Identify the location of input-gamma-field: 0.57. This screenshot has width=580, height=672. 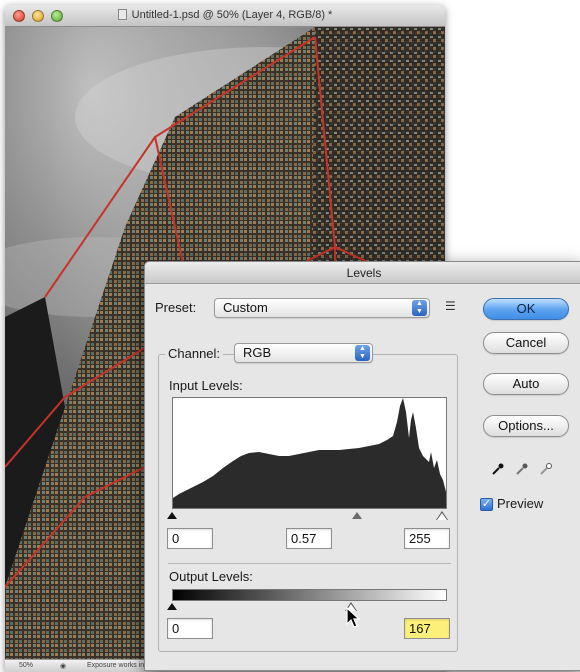
(309, 538).